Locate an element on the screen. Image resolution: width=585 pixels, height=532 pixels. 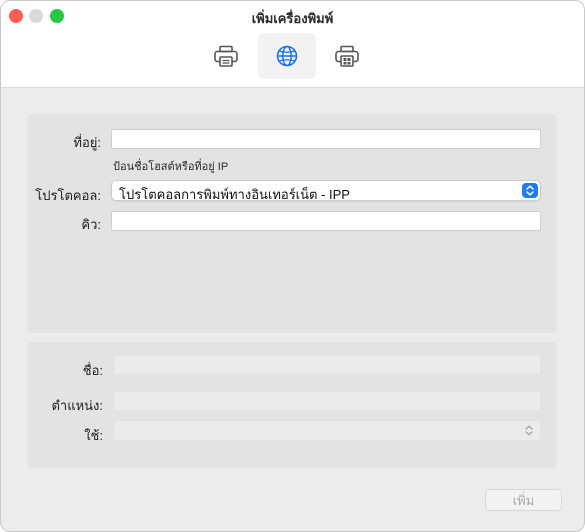
printer-icon is located at coordinates (226, 56).